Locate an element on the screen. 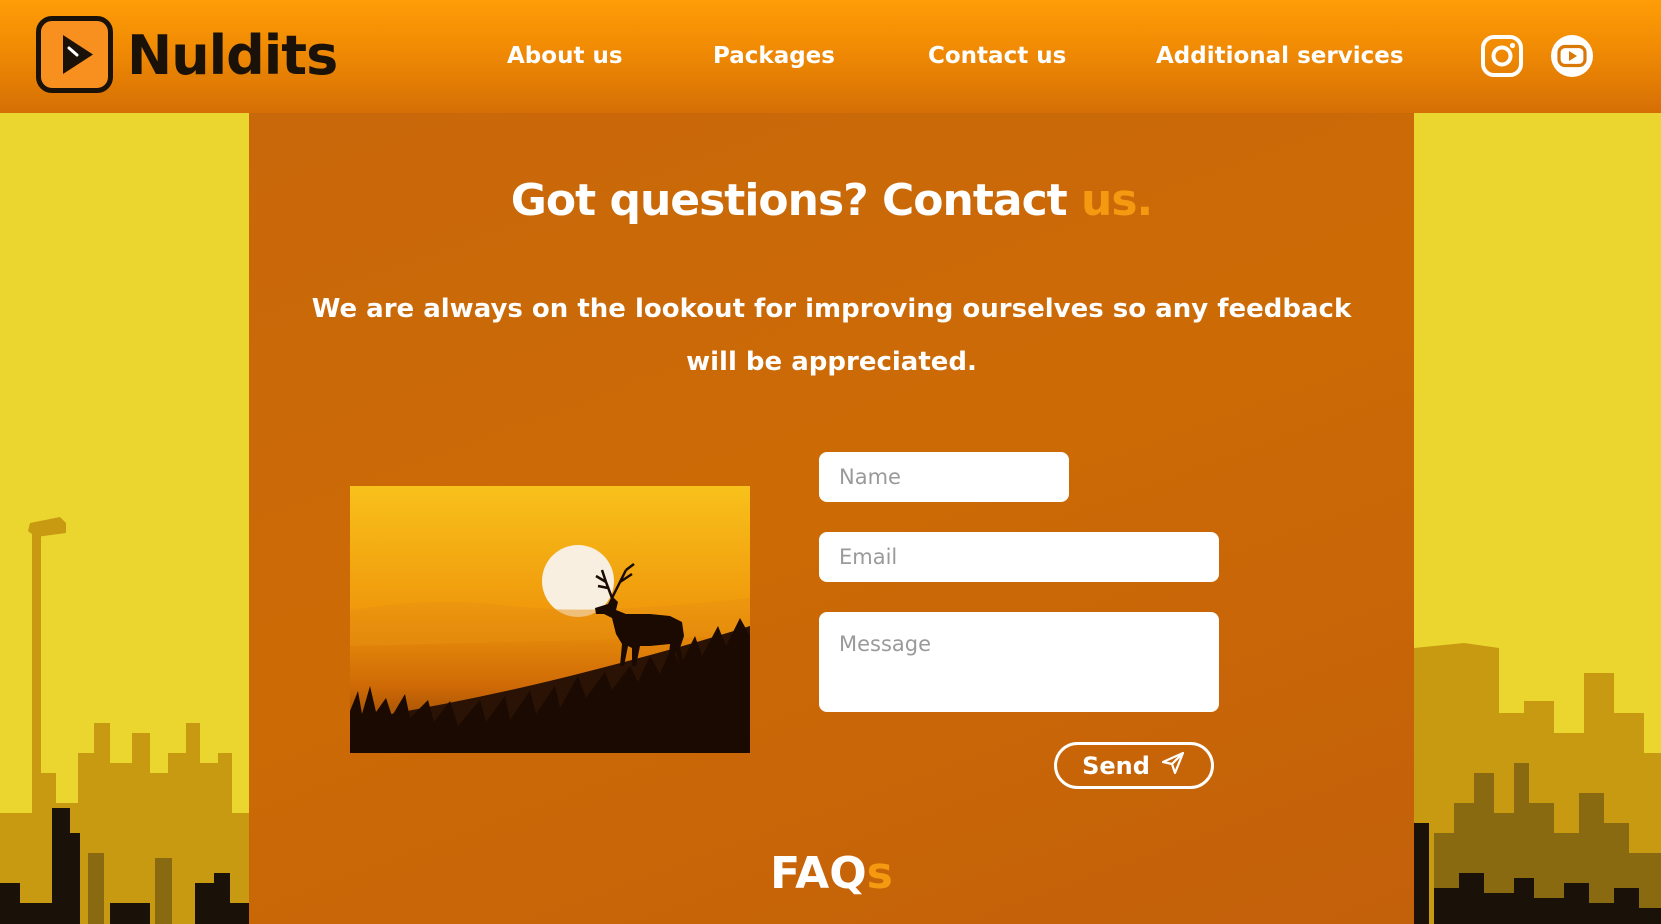 The height and width of the screenshot is (924, 1661). send-label: Send is located at coordinates (1116, 765).